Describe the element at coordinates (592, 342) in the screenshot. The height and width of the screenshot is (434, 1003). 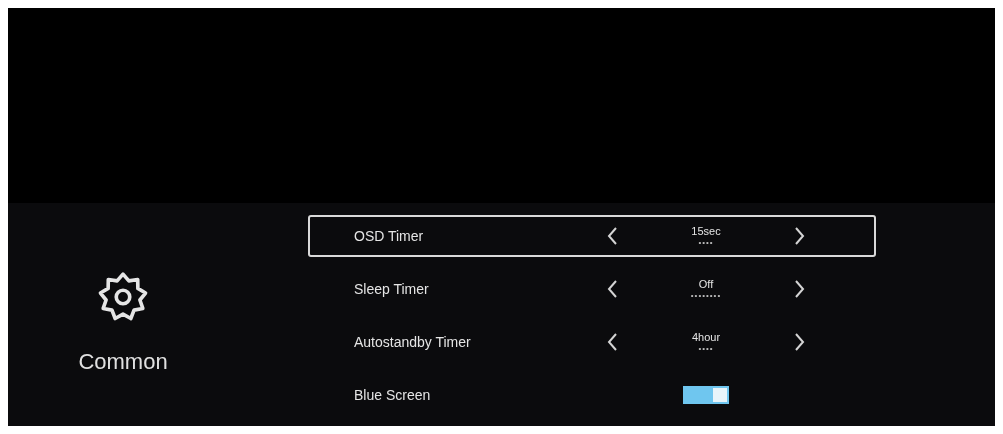
I see `setting-row: Autostandby Timer 4hour ••••` at that location.